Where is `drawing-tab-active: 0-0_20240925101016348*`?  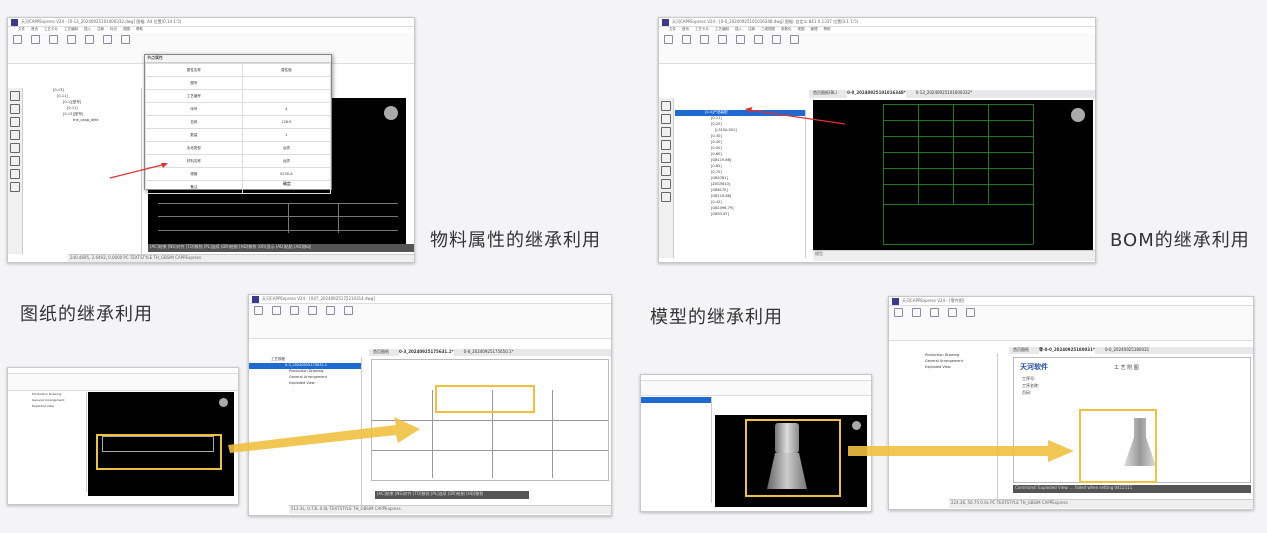 drawing-tab-active: 0-0_20240925101016348* is located at coordinates (876, 94).